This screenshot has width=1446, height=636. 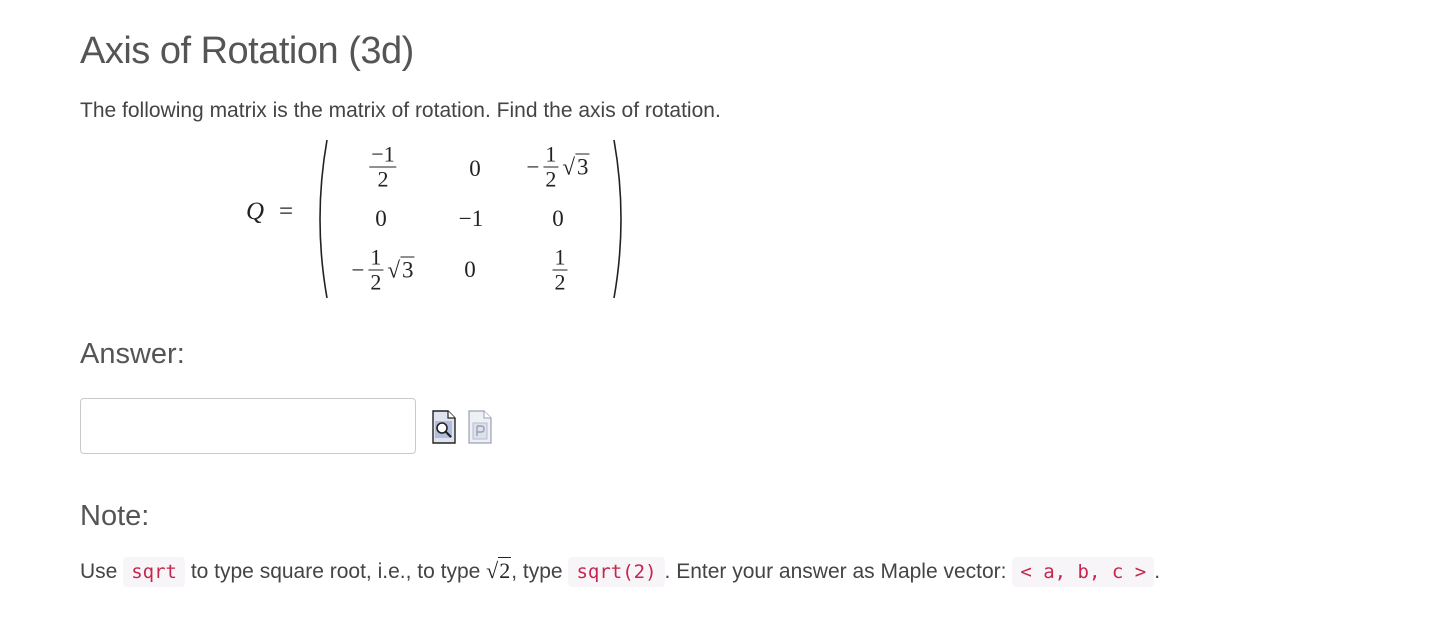 I want to click on matrix-cell-r2c1: 0, so click(x=381, y=218).